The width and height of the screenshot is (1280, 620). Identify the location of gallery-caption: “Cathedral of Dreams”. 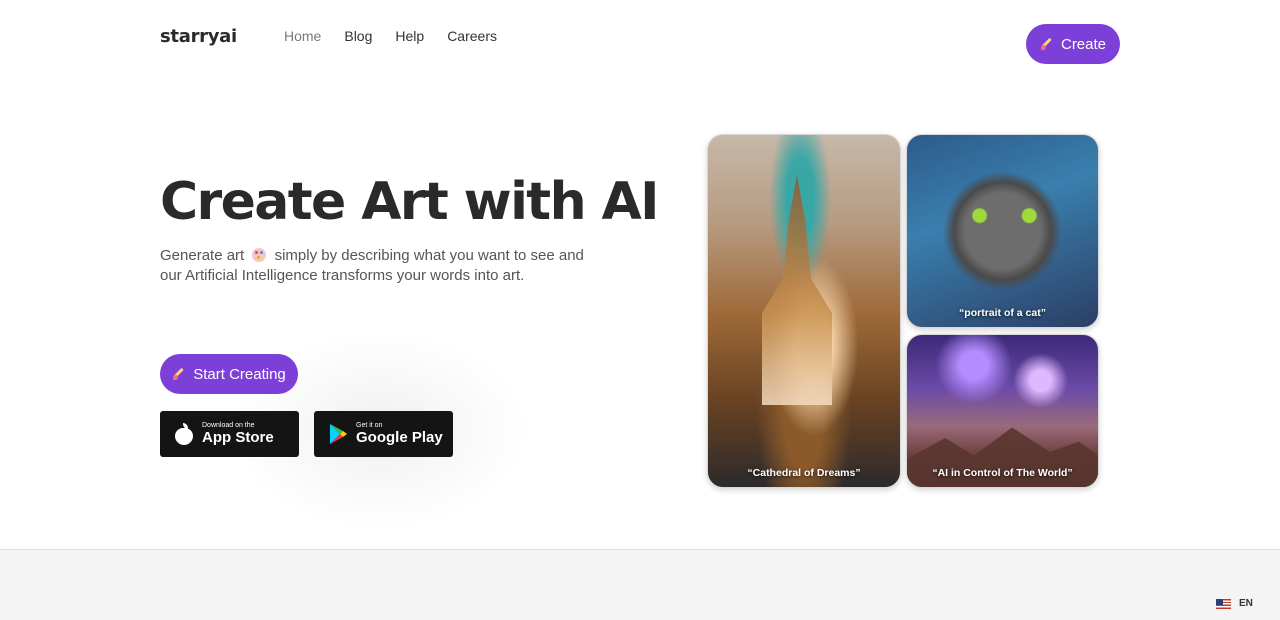
(804, 473).